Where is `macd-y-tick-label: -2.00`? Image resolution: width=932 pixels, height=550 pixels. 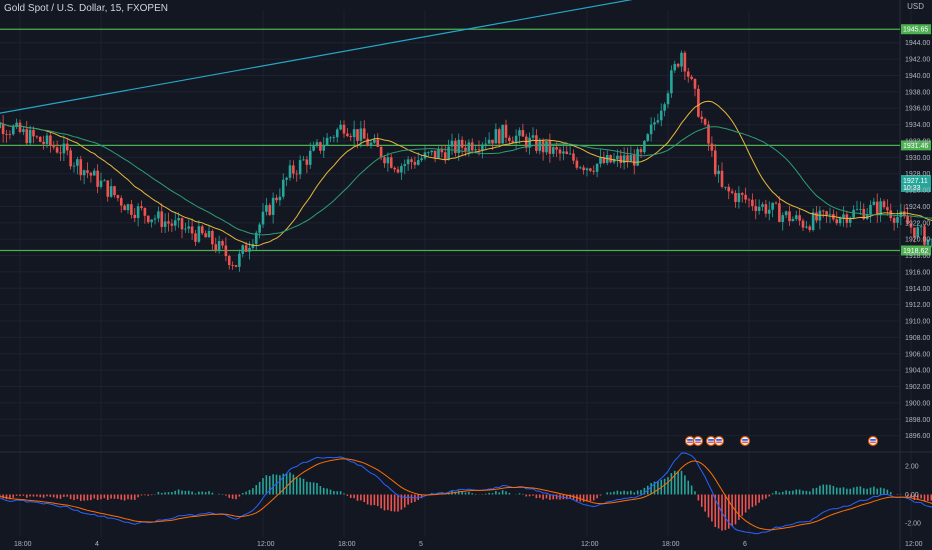
macd-y-tick-label: -2.00 is located at coordinates (913, 523).